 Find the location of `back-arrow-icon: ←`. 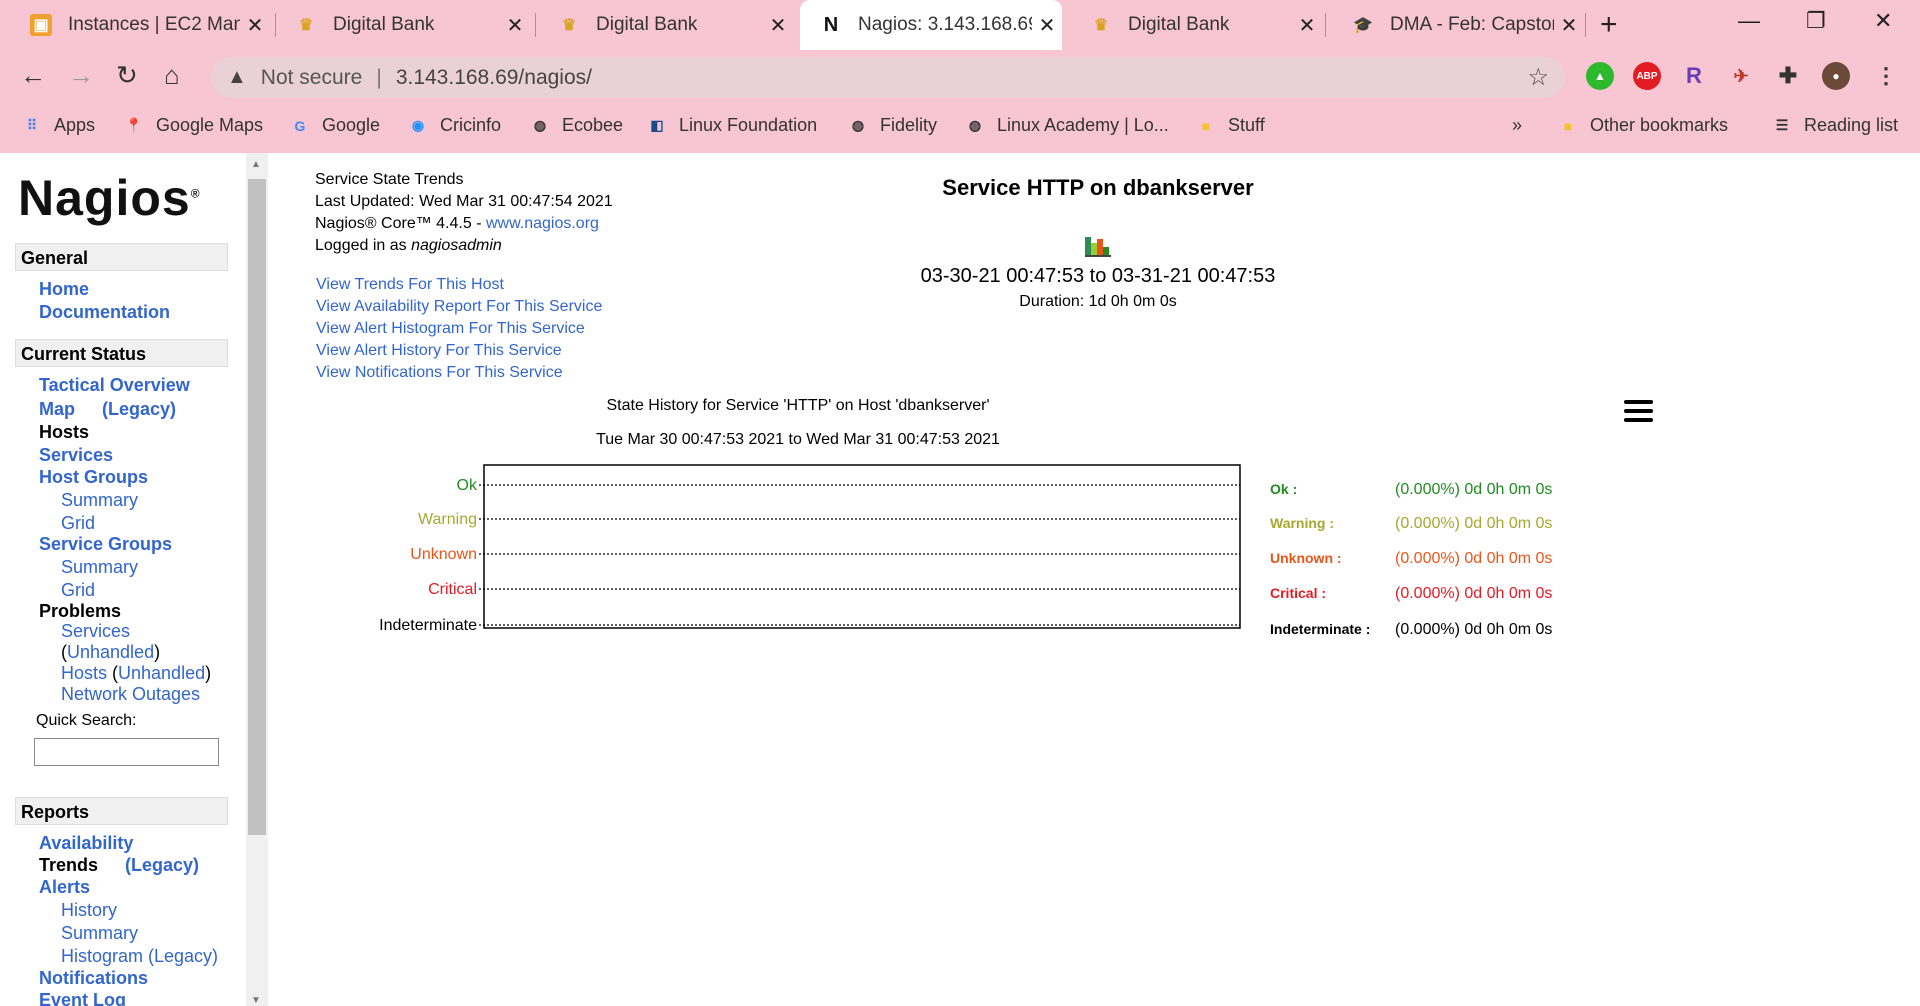

back-arrow-icon: ← is located at coordinates (33, 75).